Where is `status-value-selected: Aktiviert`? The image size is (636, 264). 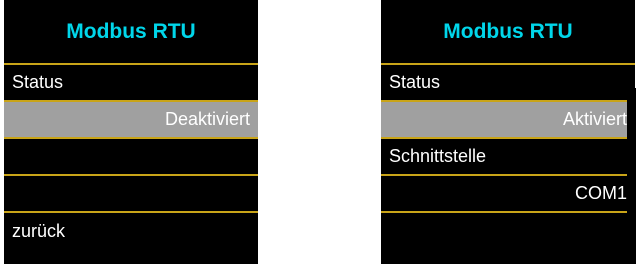
status-value-selected: Aktiviert is located at coordinates (508, 120).